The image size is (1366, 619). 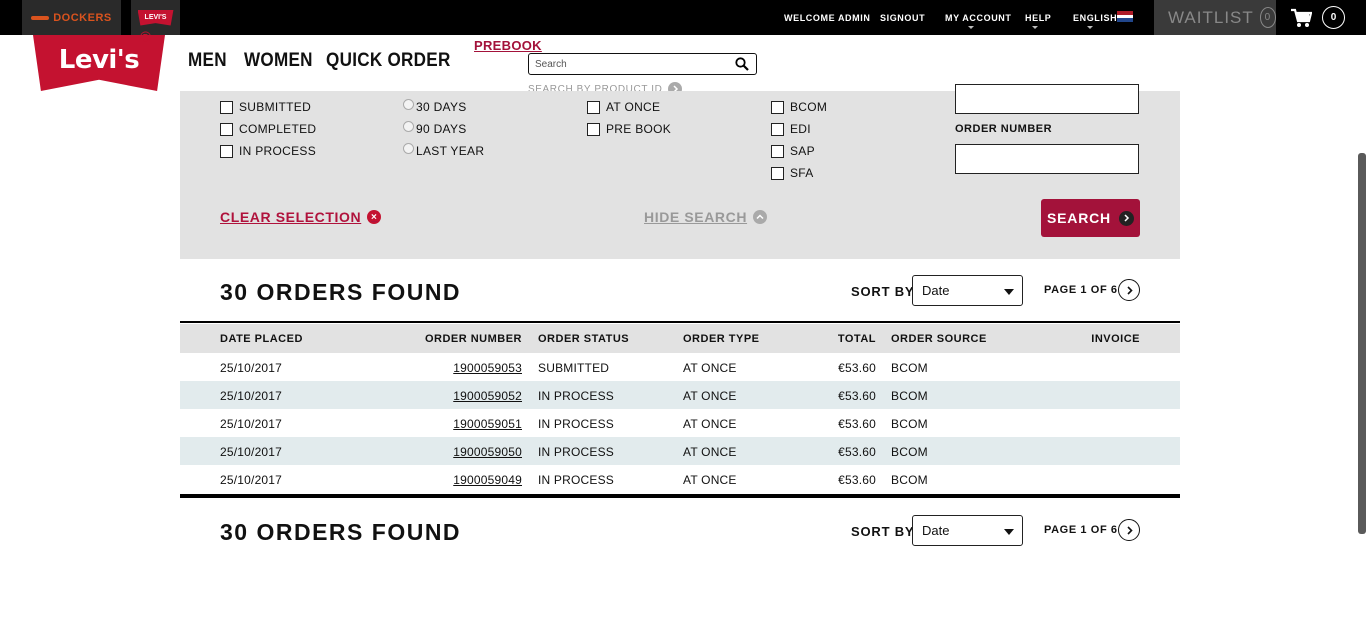 What do you see at coordinates (799, 107) in the screenshot?
I see `filter-source-bcom: BCOM` at bounding box center [799, 107].